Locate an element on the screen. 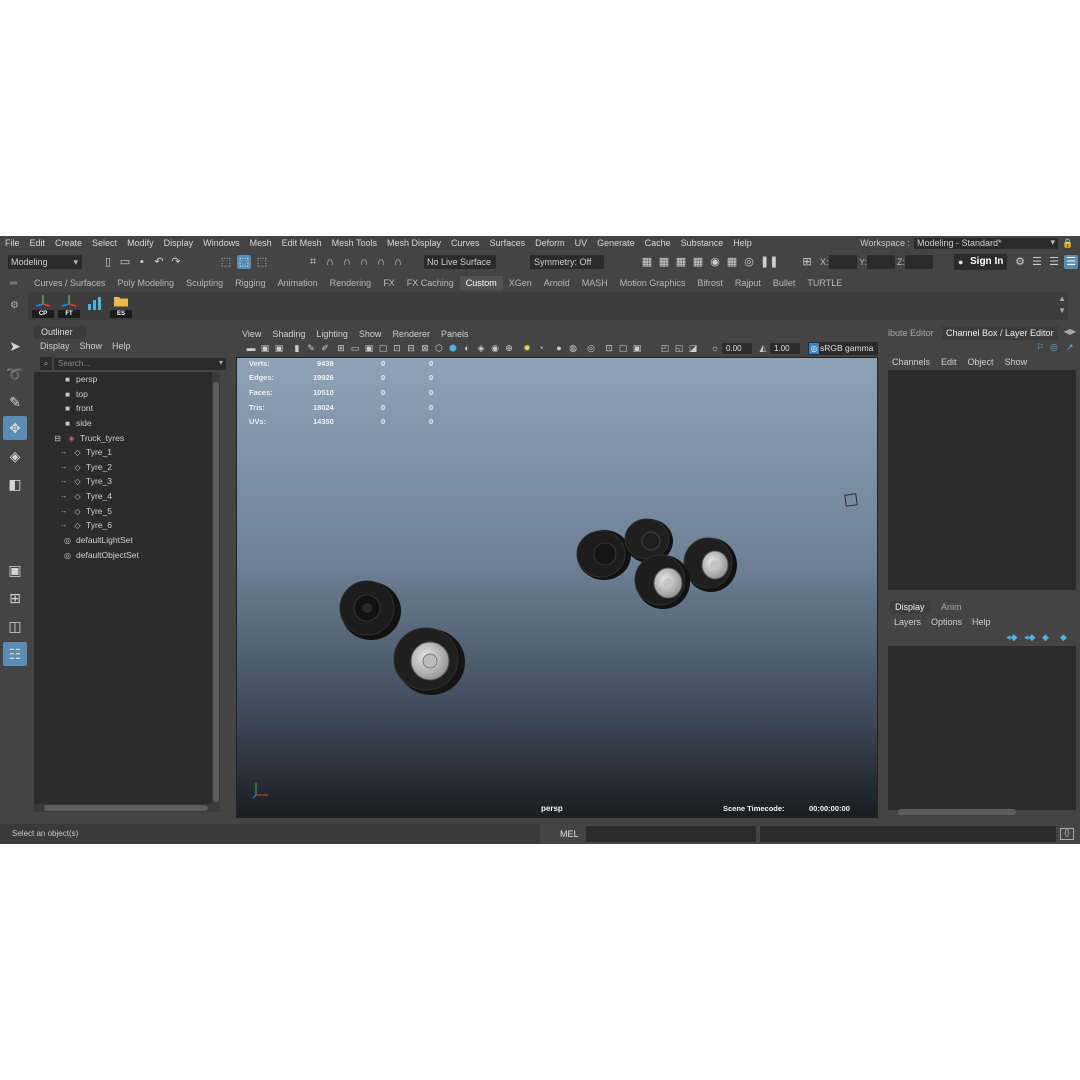 The width and height of the screenshot is (1080, 1080). isolate-select-icon: ⊡ is located at coordinates (609, 348).